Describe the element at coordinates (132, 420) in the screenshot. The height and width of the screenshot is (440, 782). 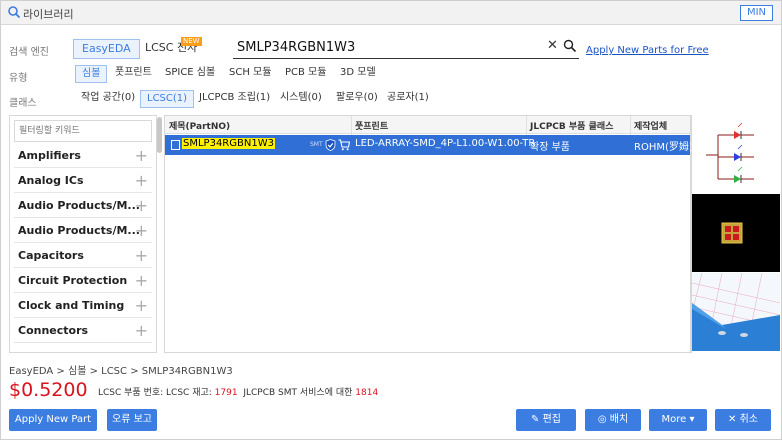
I see `report-error-button: 오류 보고` at that location.